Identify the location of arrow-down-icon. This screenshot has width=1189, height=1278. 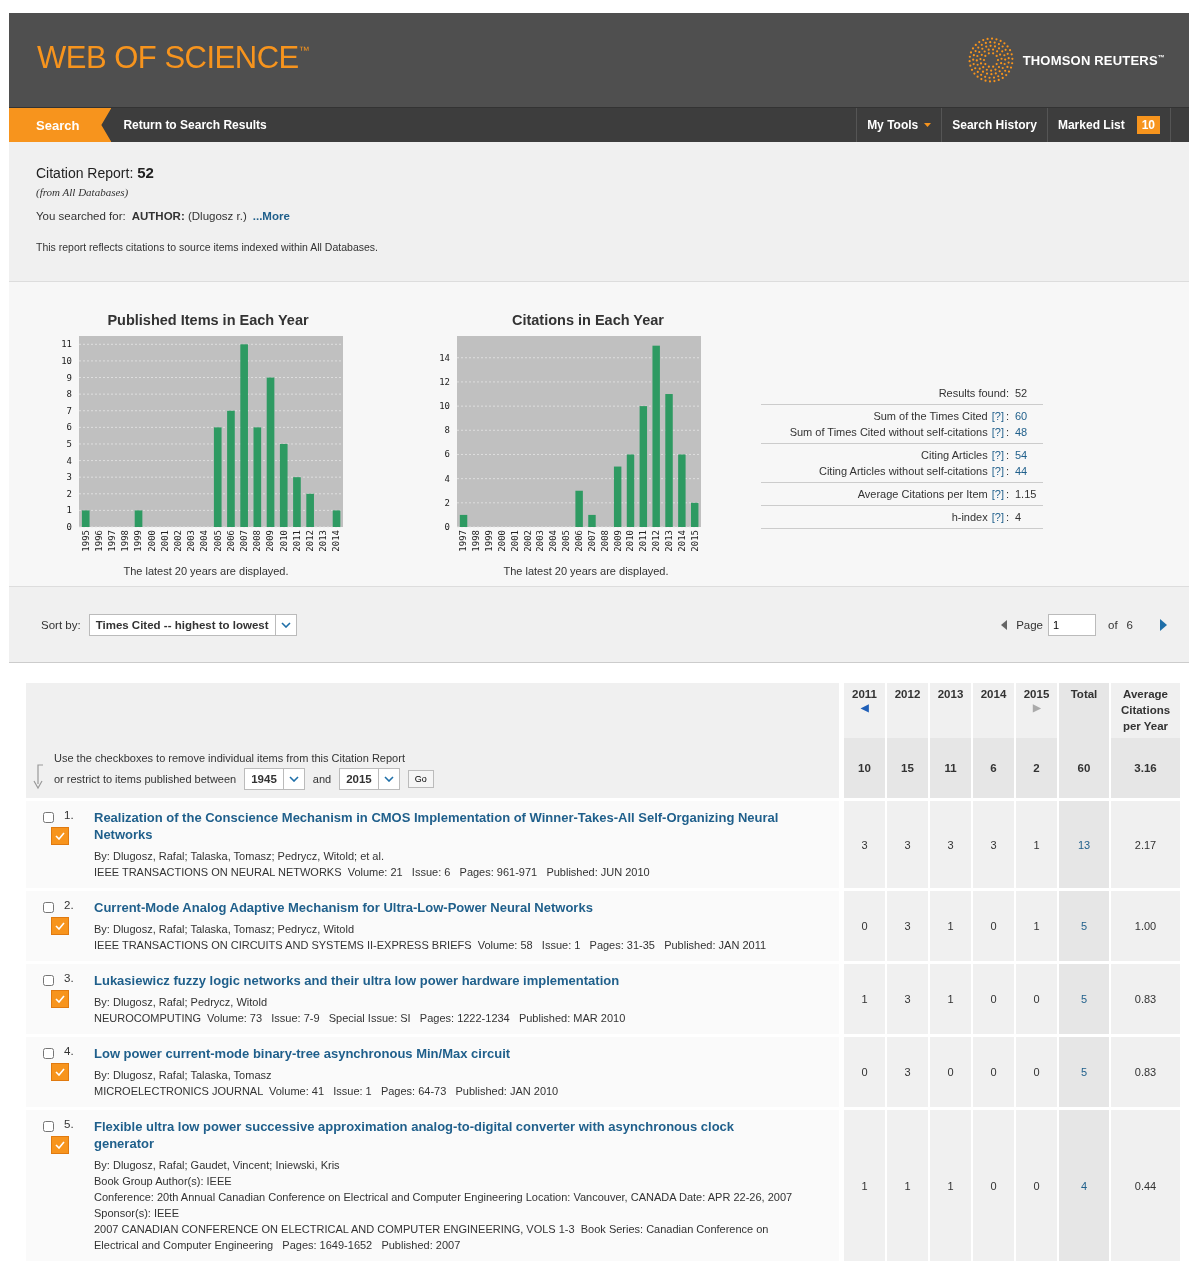
(38, 777).